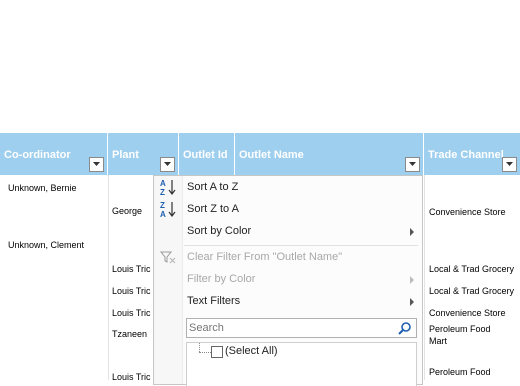 Image resolution: width=520 pixels, height=386 pixels. What do you see at coordinates (168, 209) in the screenshot?
I see `sort-descending-icon: Z A` at bounding box center [168, 209].